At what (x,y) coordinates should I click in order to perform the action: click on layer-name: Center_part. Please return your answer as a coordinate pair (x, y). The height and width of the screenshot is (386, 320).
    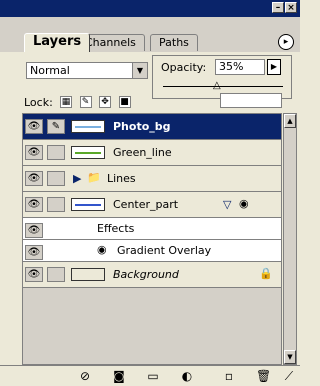
    Looking at the image, I should click on (146, 204).